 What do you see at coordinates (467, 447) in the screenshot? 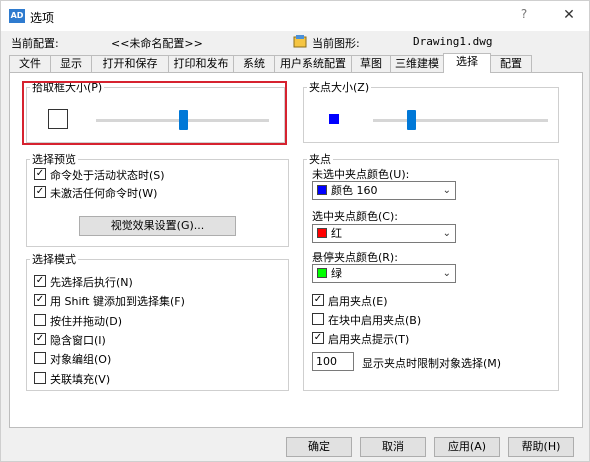
I see `apply-button: 应用(A)` at bounding box center [467, 447].